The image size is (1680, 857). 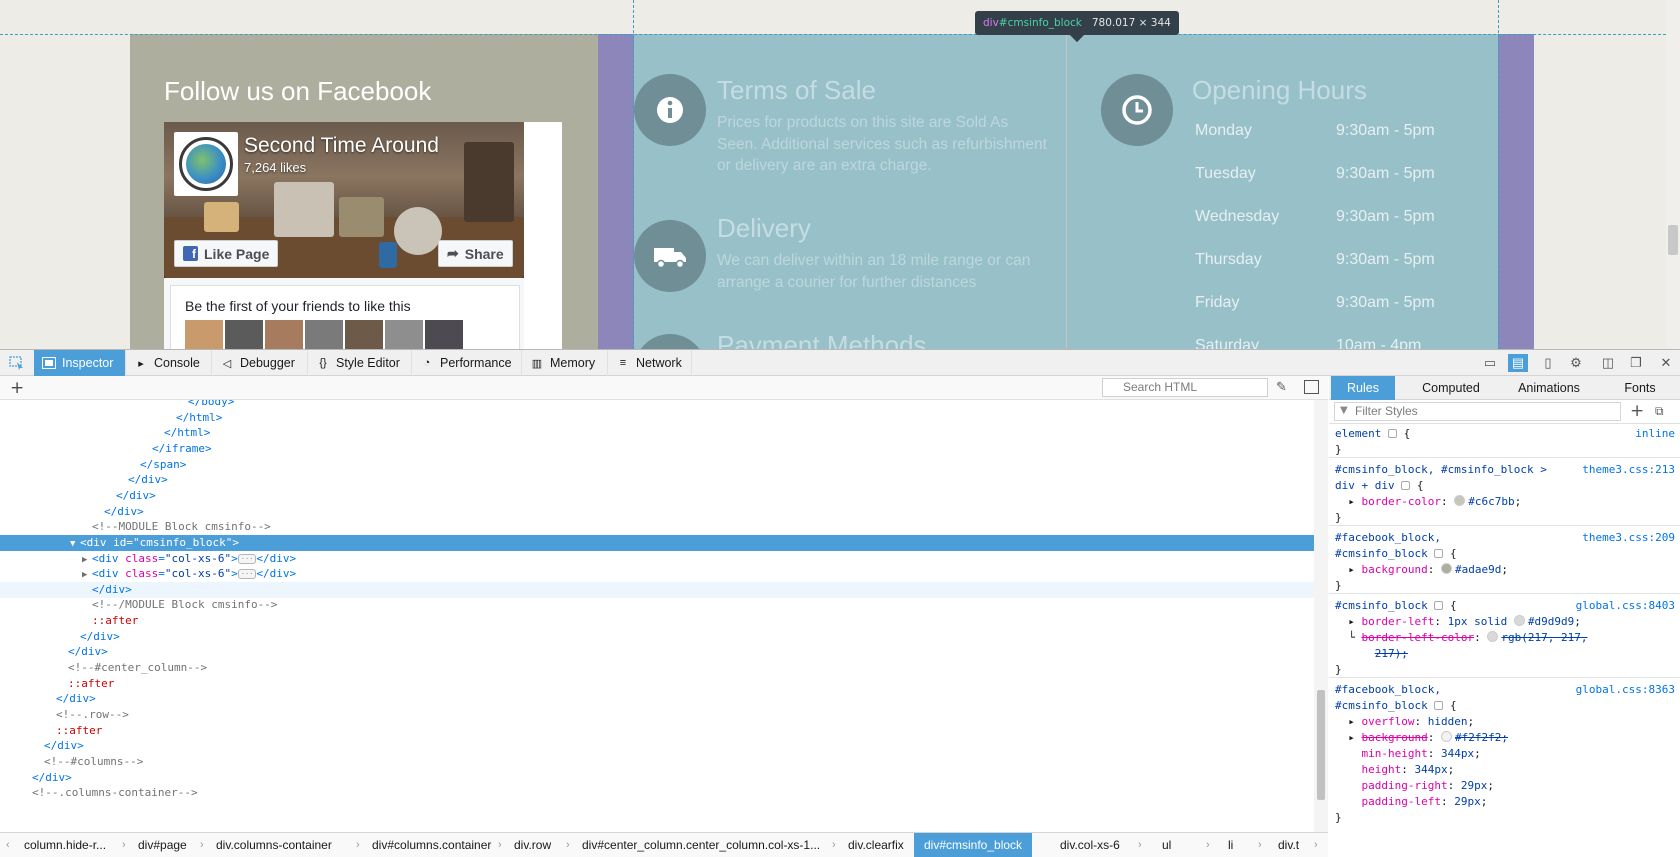 What do you see at coordinates (274, 845) in the screenshot?
I see `breadcrumb-item: div.columns-container` at bounding box center [274, 845].